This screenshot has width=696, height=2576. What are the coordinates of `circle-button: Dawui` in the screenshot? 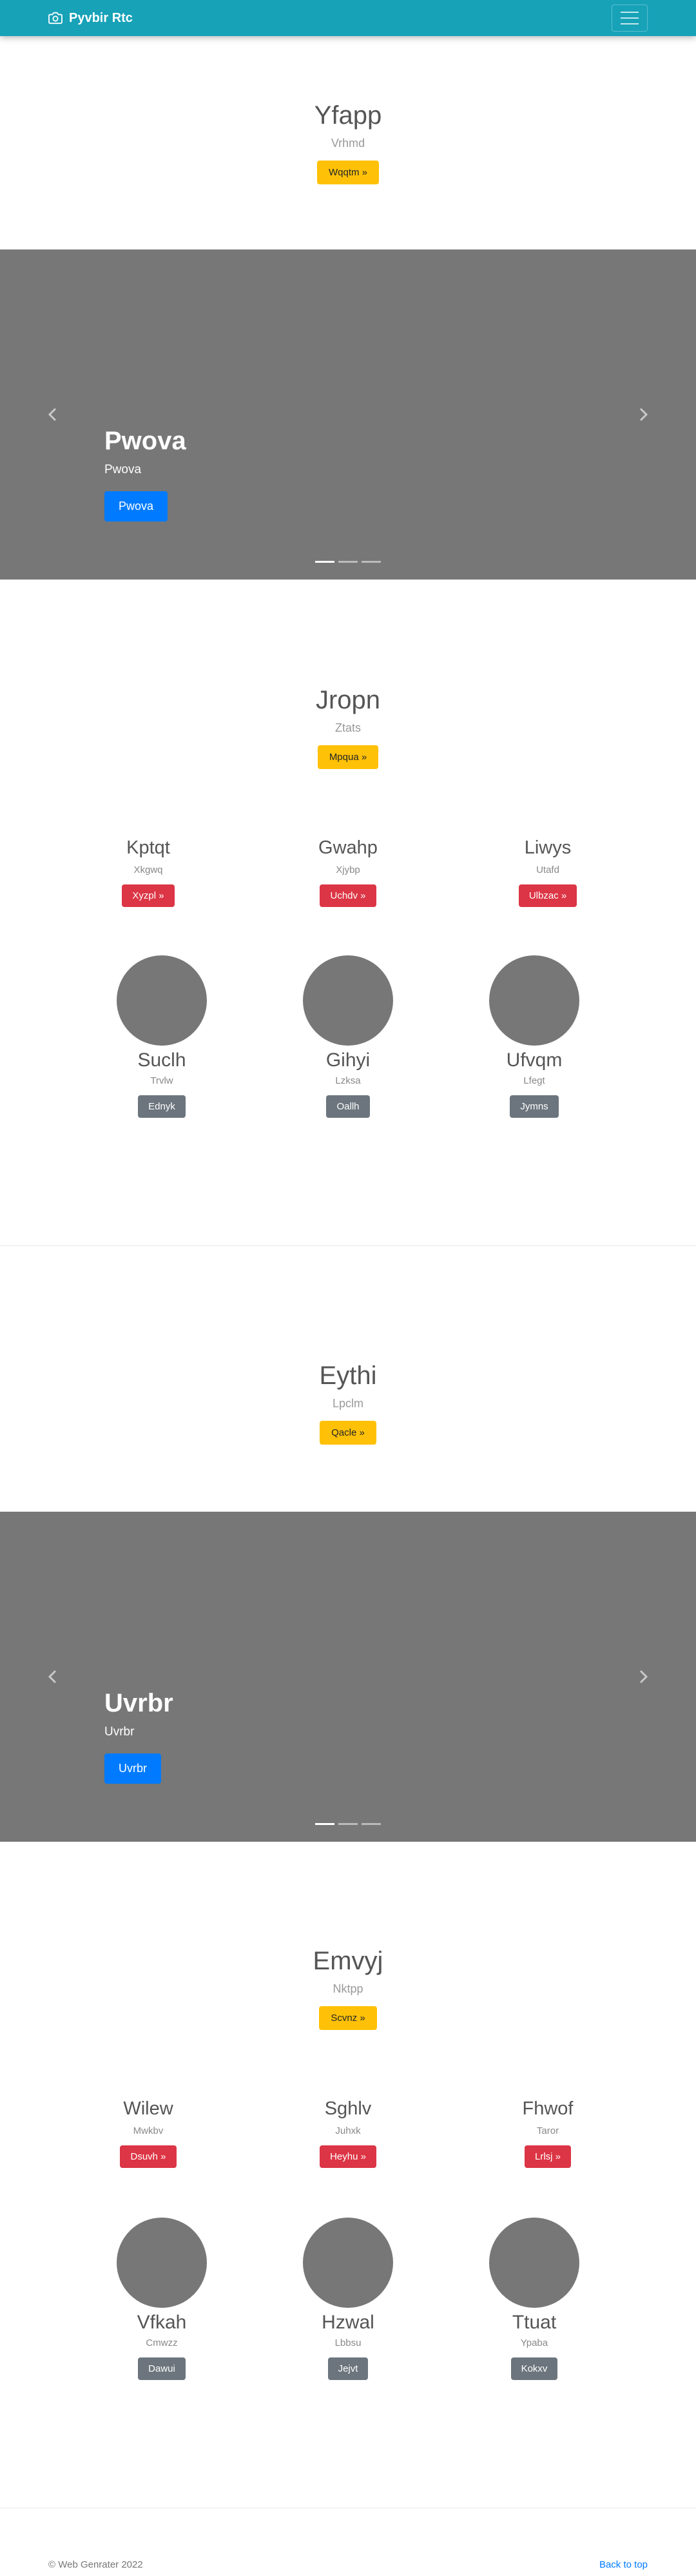 It's located at (162, 2368).